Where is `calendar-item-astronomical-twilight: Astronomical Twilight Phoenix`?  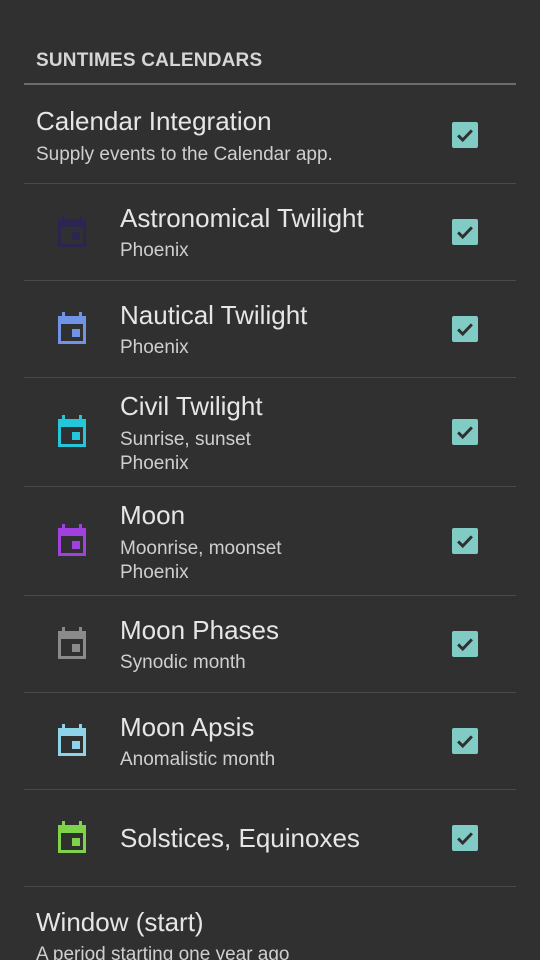
calendar-item-astronomical-twilight: Astronomical Twilight Phoenix is located at coordinates (270, 232).